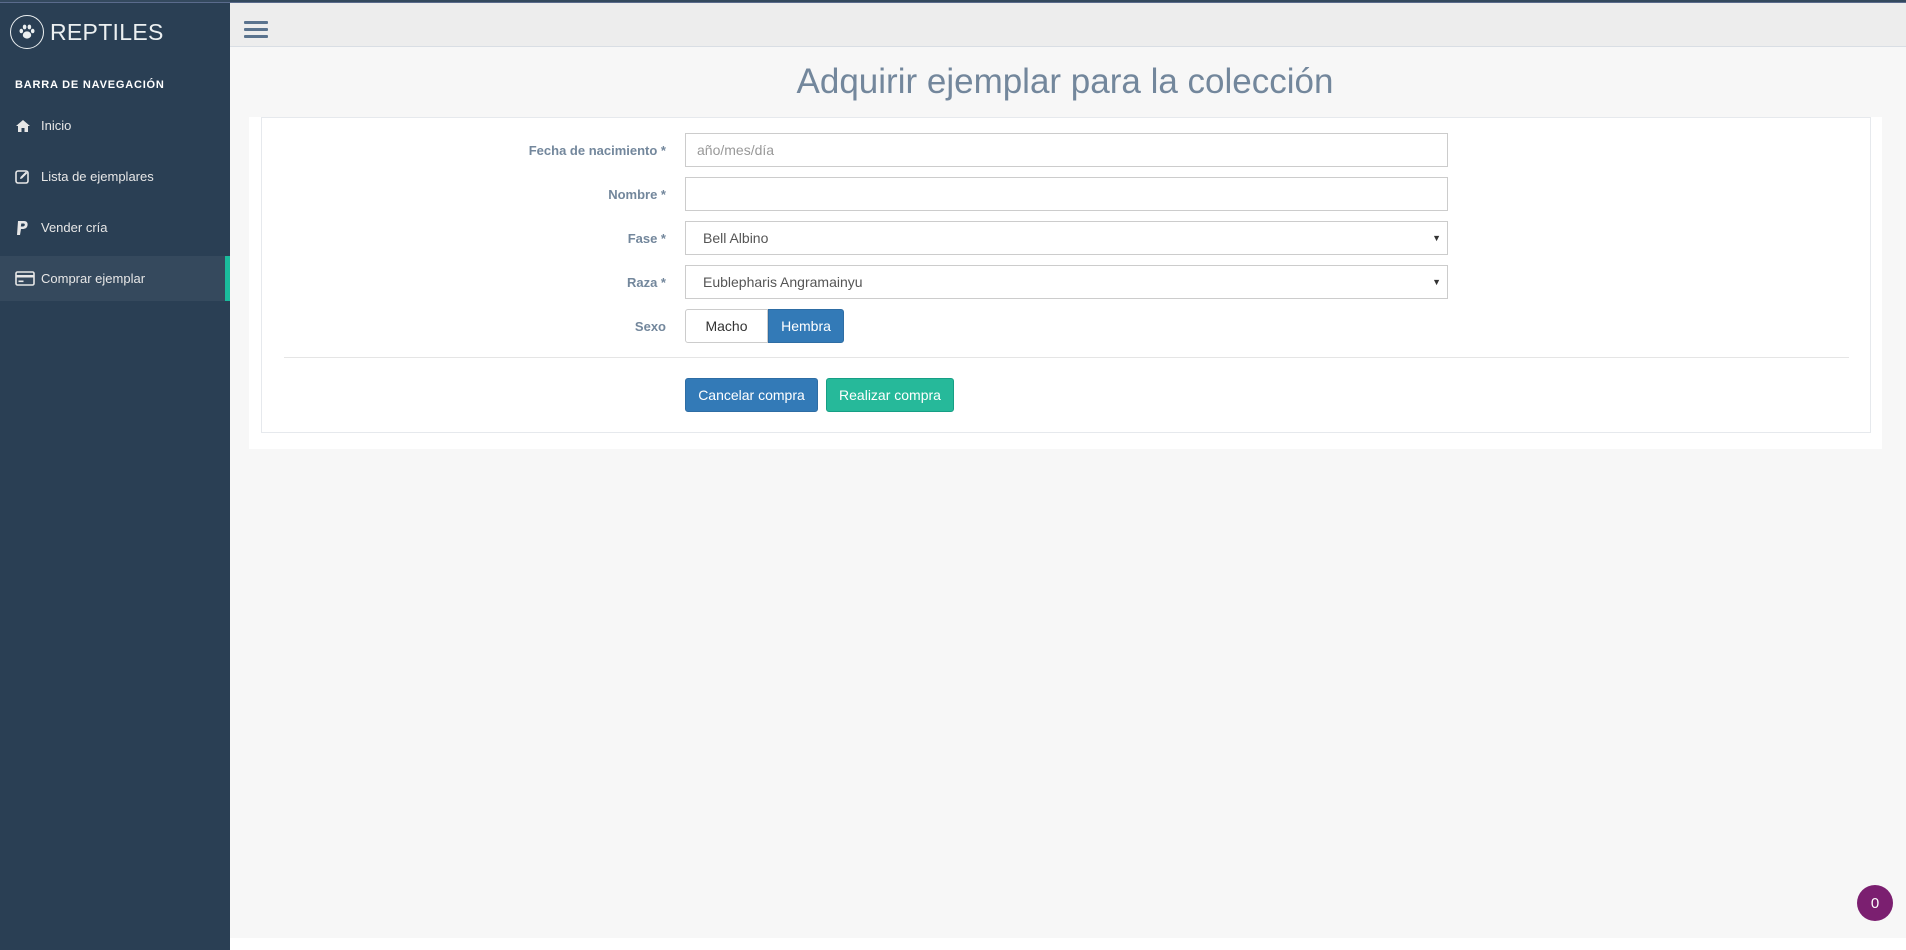 The height and width of the screenshot is (950, 1906). What do you see at coordinates (26, 228) in the screenshot?
I see `paypal-icon` at bounding box center [26, 228].